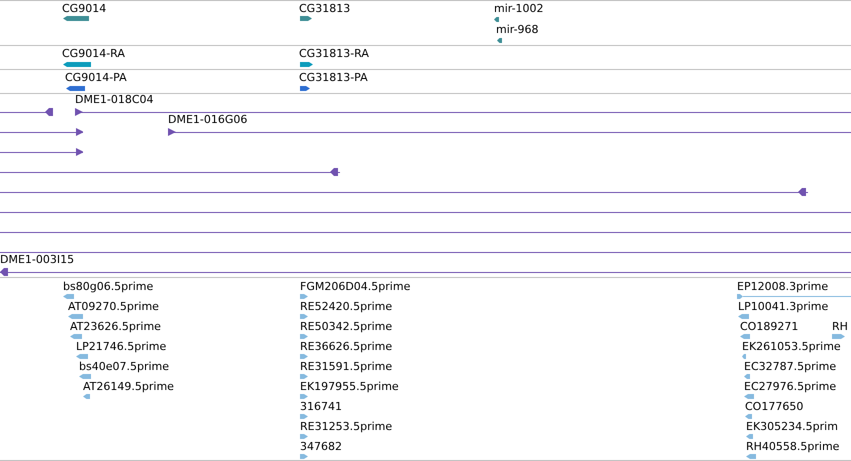 This screenshot has width=851, height=461. Describe the element at coordinates (782, 286) in the screenshot. I see `feature-label: EP12008.3prime` at that location.